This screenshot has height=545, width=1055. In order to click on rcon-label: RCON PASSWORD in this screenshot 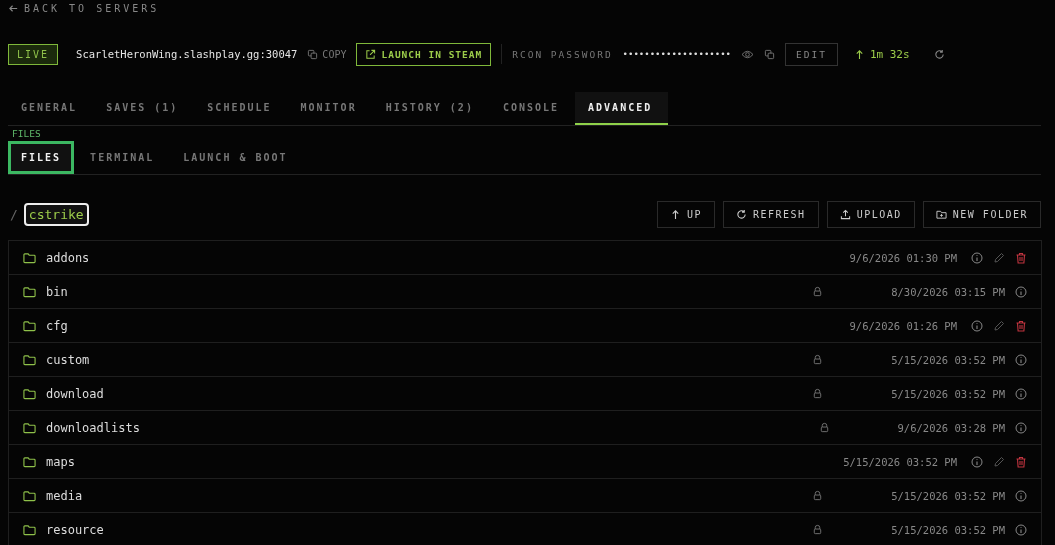, I will do `click(562, 54)`.